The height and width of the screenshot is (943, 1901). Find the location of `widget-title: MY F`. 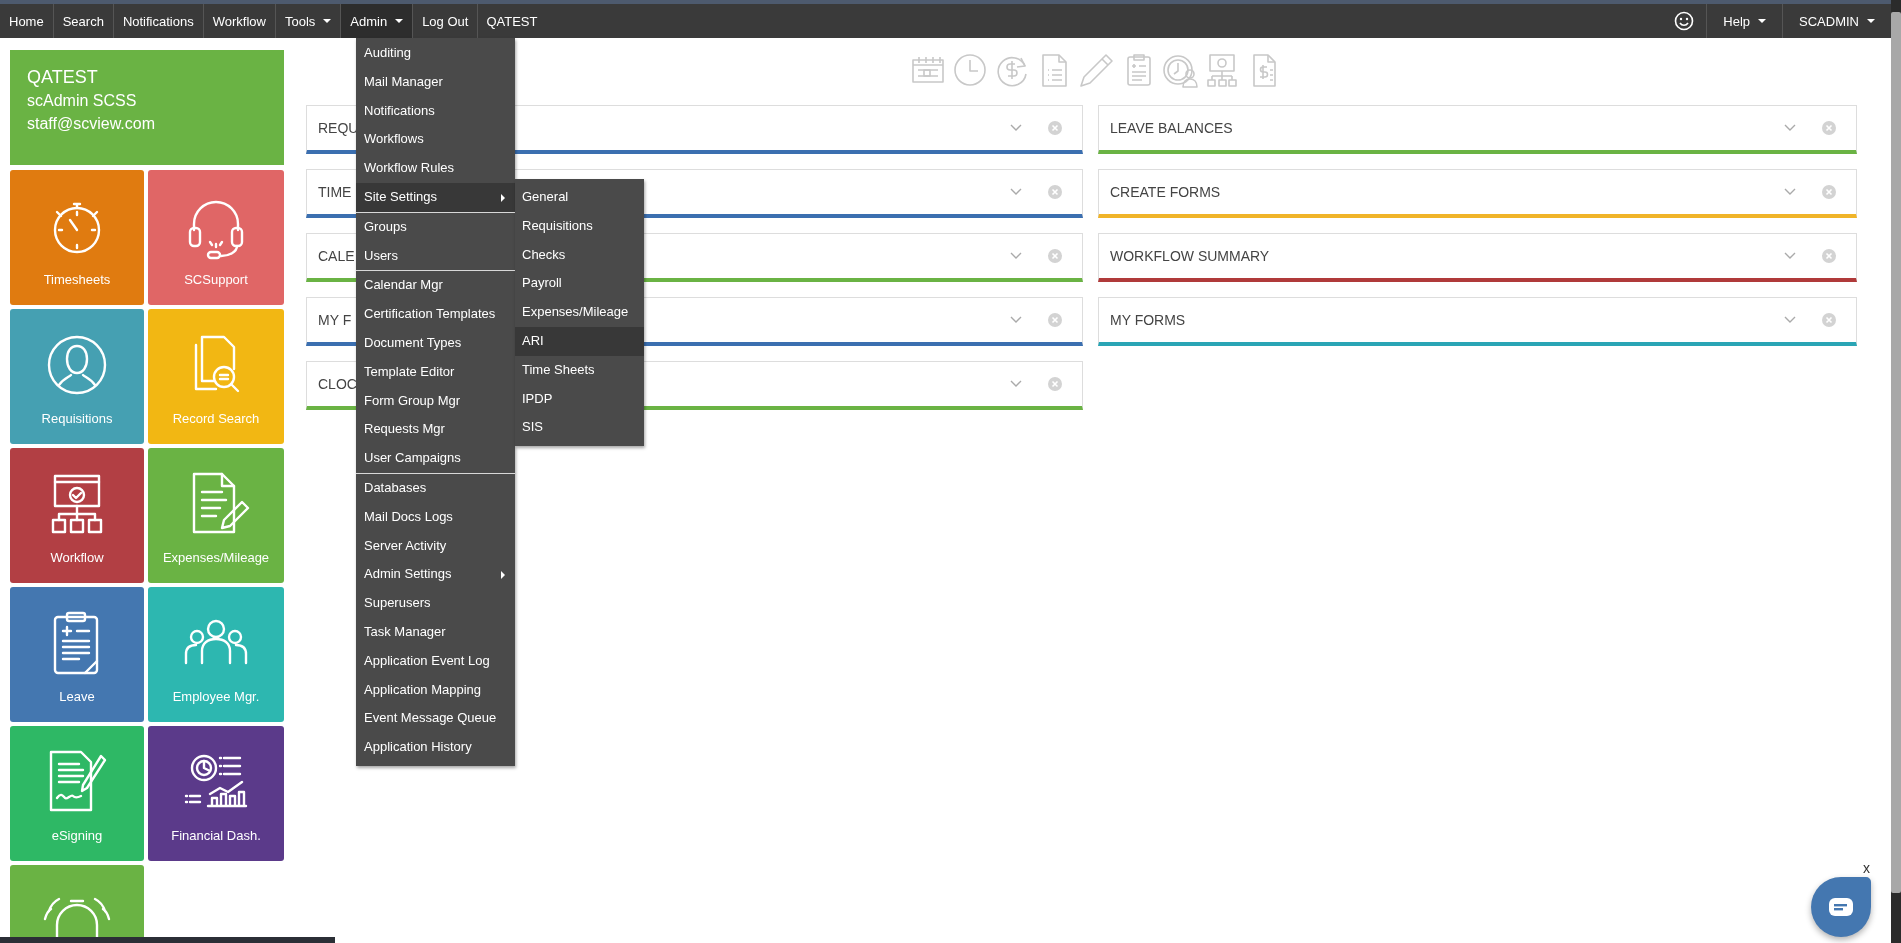

widget-title: MY F is located at coordinates (334, 320).